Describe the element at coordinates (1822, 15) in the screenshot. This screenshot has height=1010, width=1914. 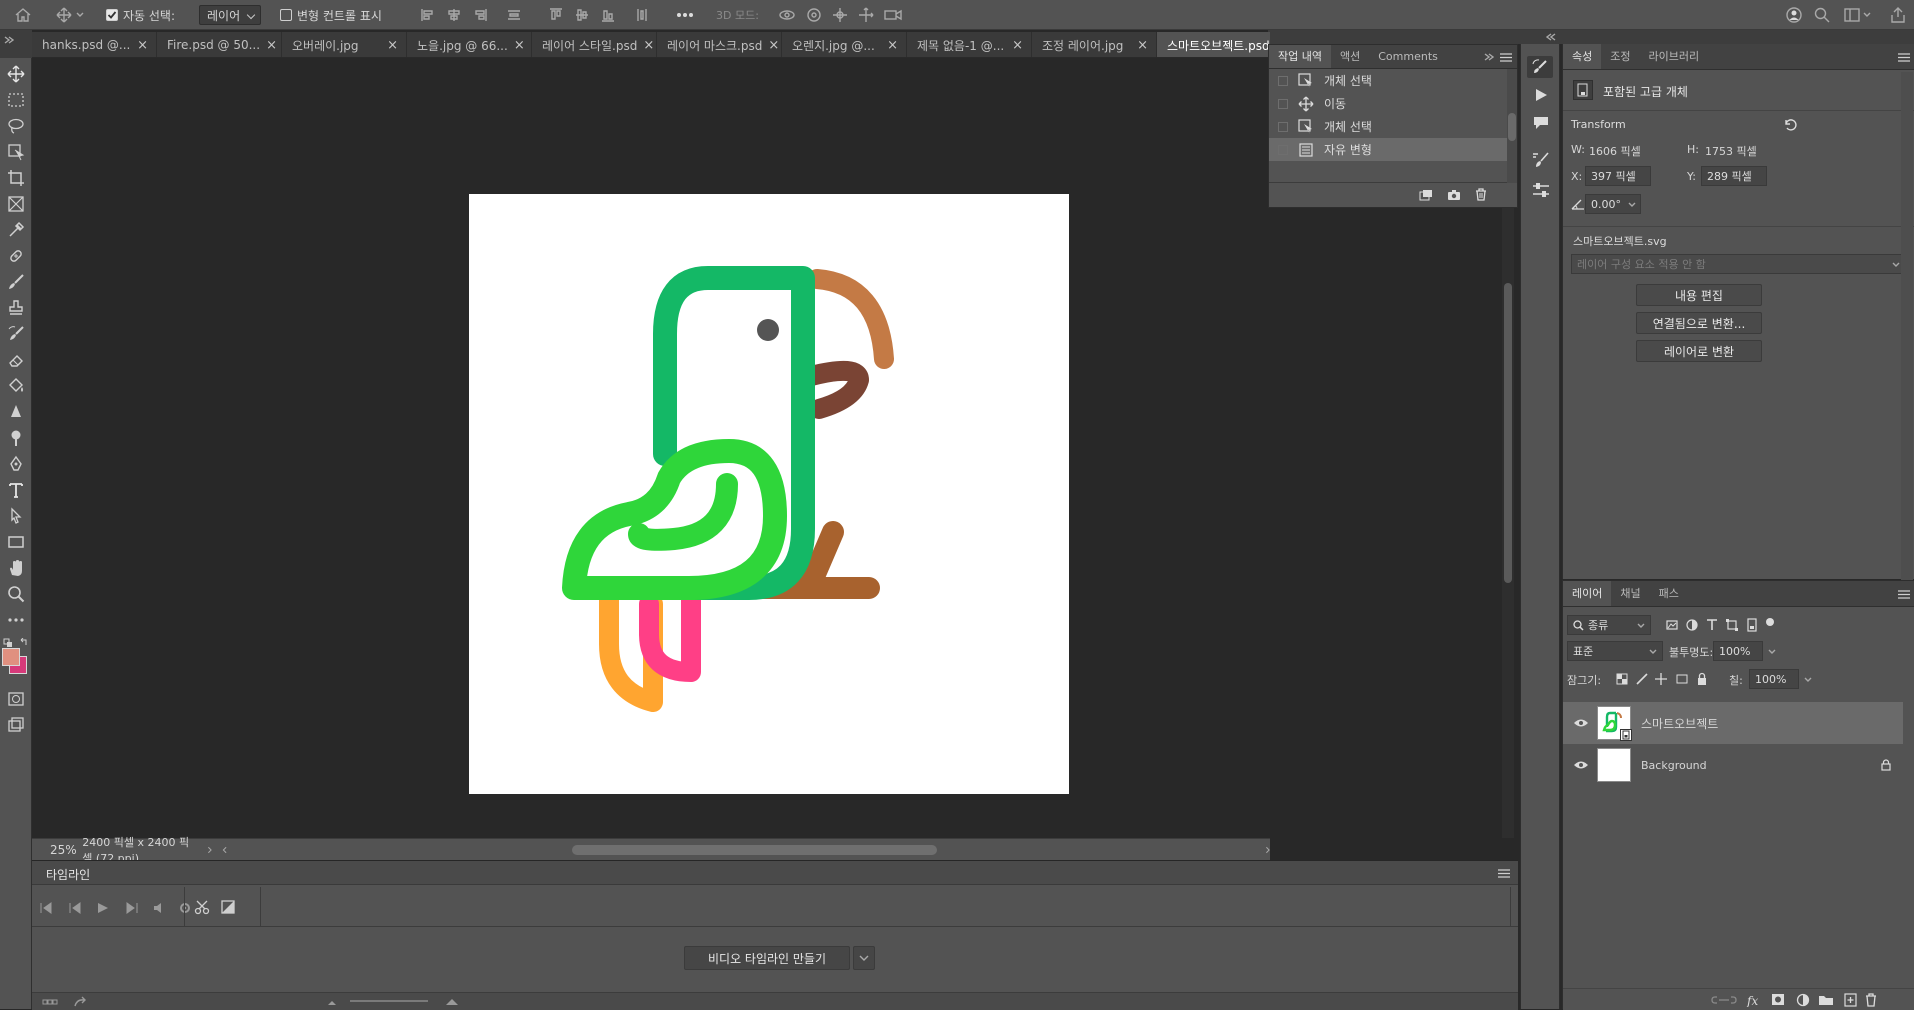
I see `search-icon` at that location.